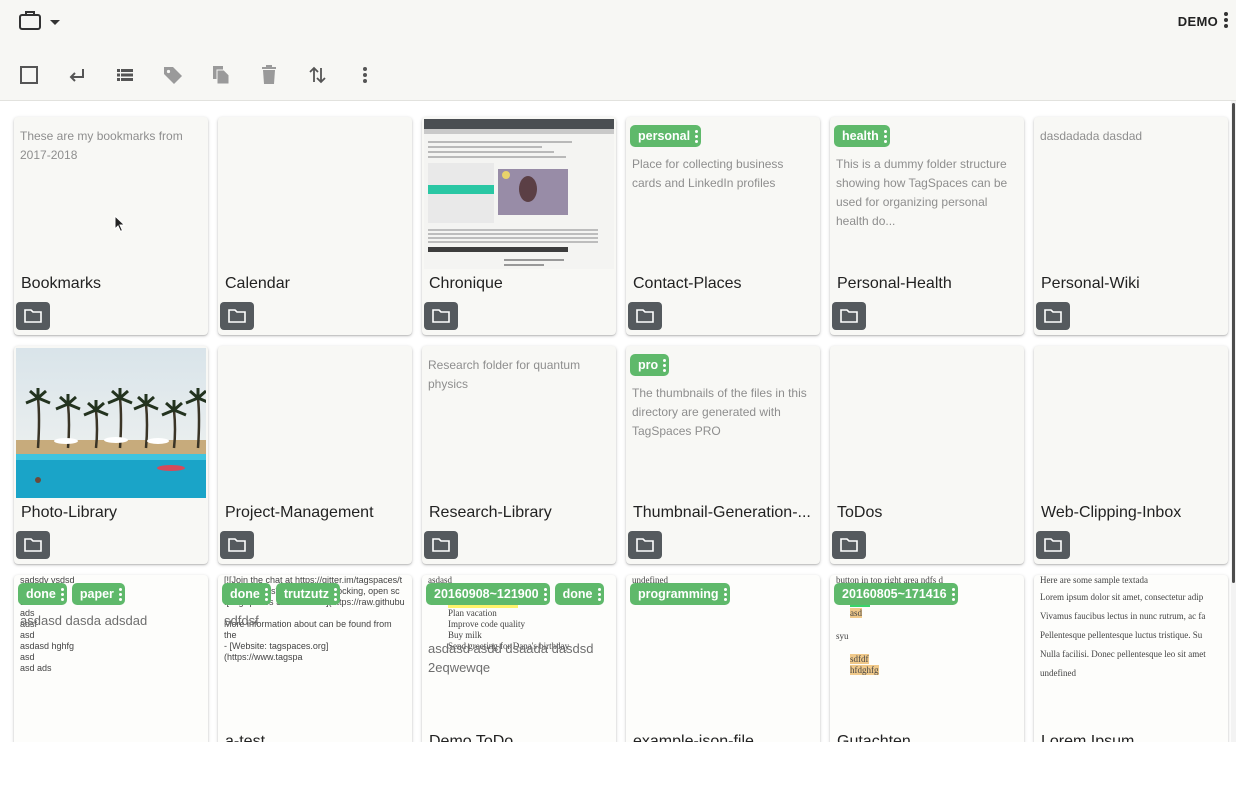 This screenshot has width=1236, height=800. Describe the element at coordinates (1197, 21) in the screenshot. I see `account-label: DEMO` at that location.